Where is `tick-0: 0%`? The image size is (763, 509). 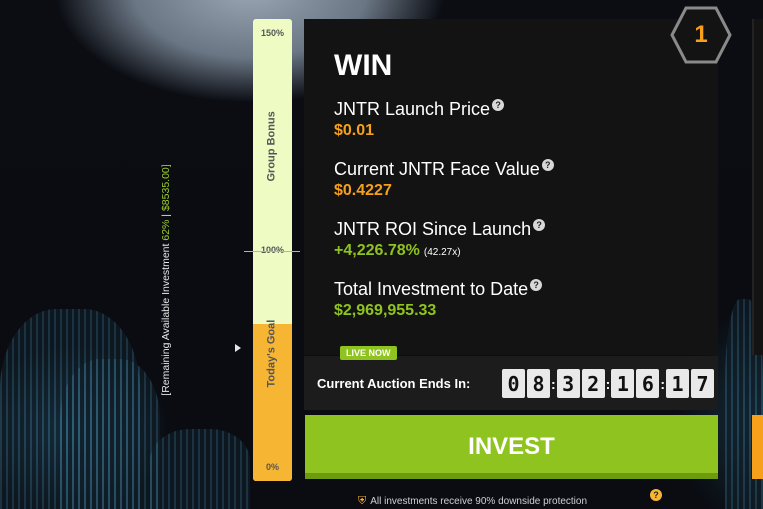 tick-0: 0% is located at coordinates (272, 467).